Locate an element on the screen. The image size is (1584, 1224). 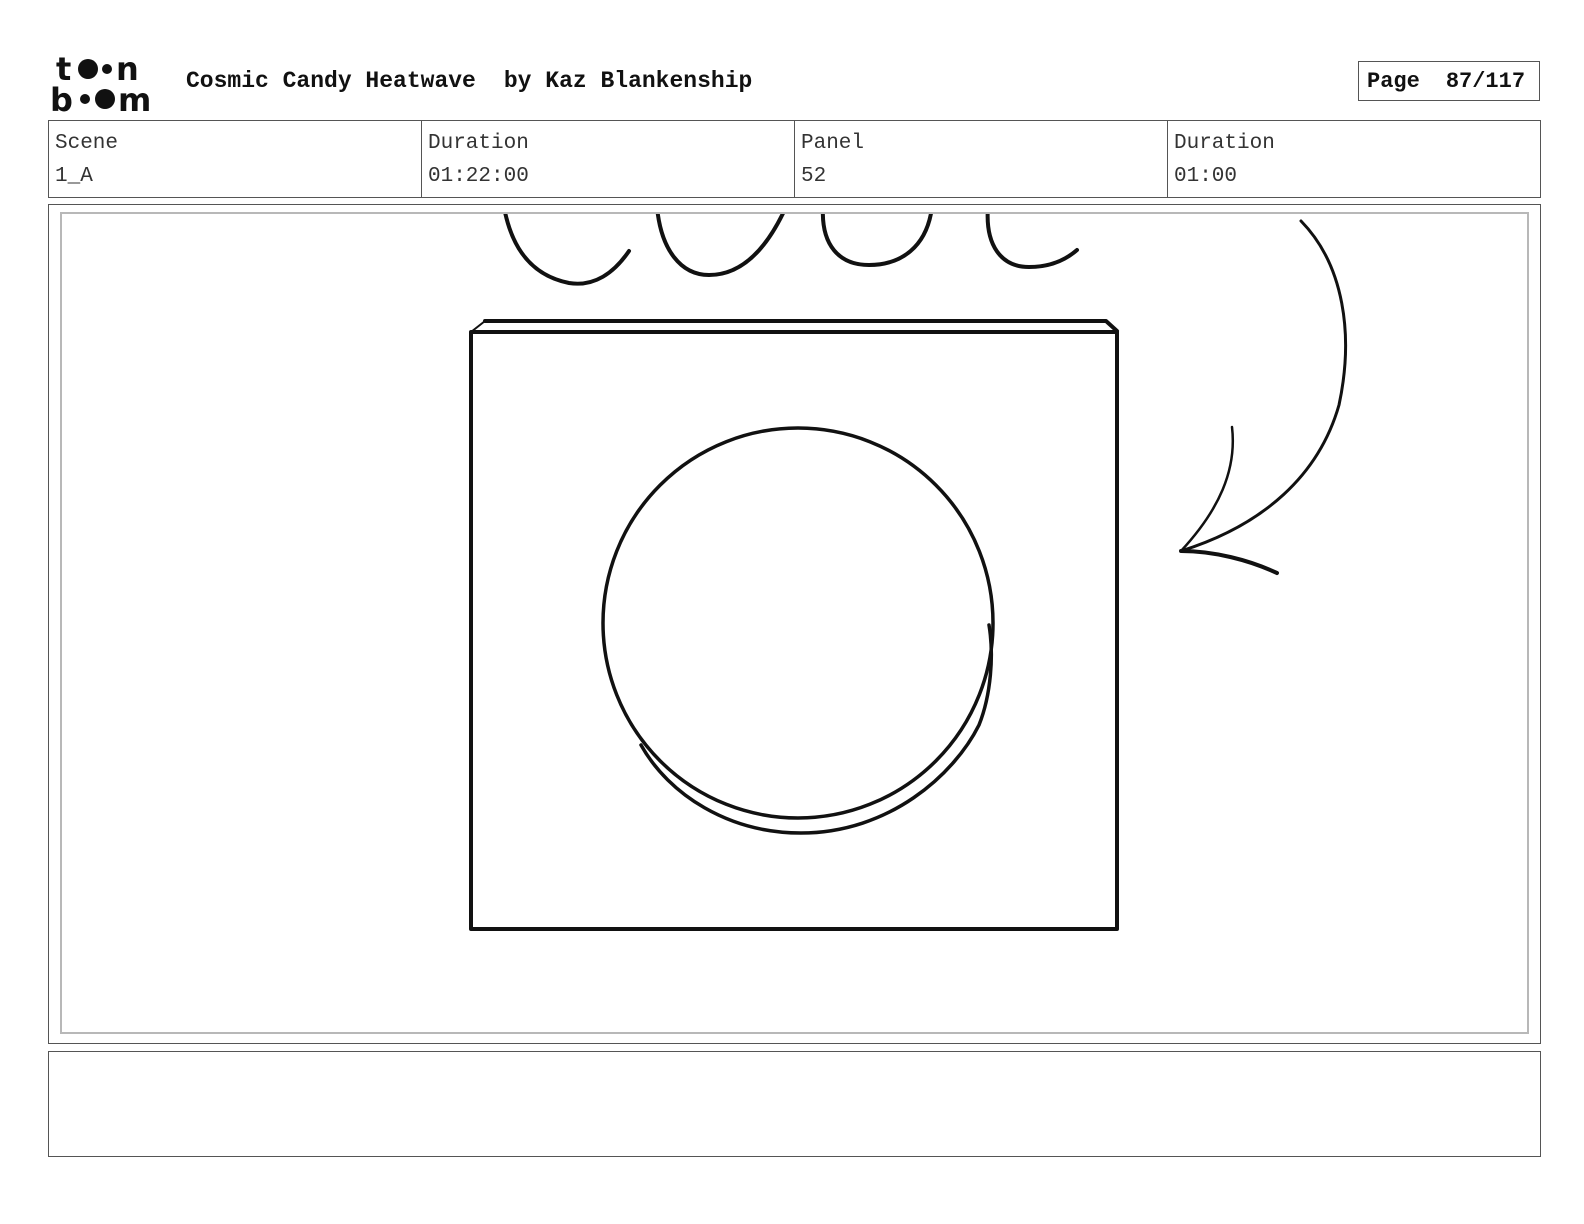
svg-text: b is located at coordinates (61, 97).